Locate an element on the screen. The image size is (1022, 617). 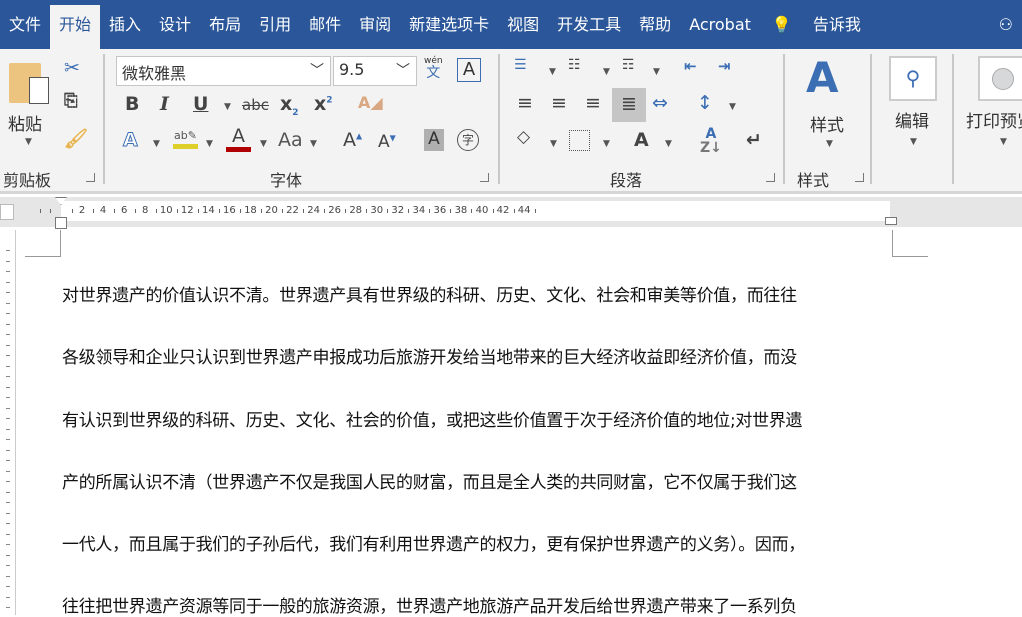
styles-group-label: 样式 is located at coordinates (813, 180).